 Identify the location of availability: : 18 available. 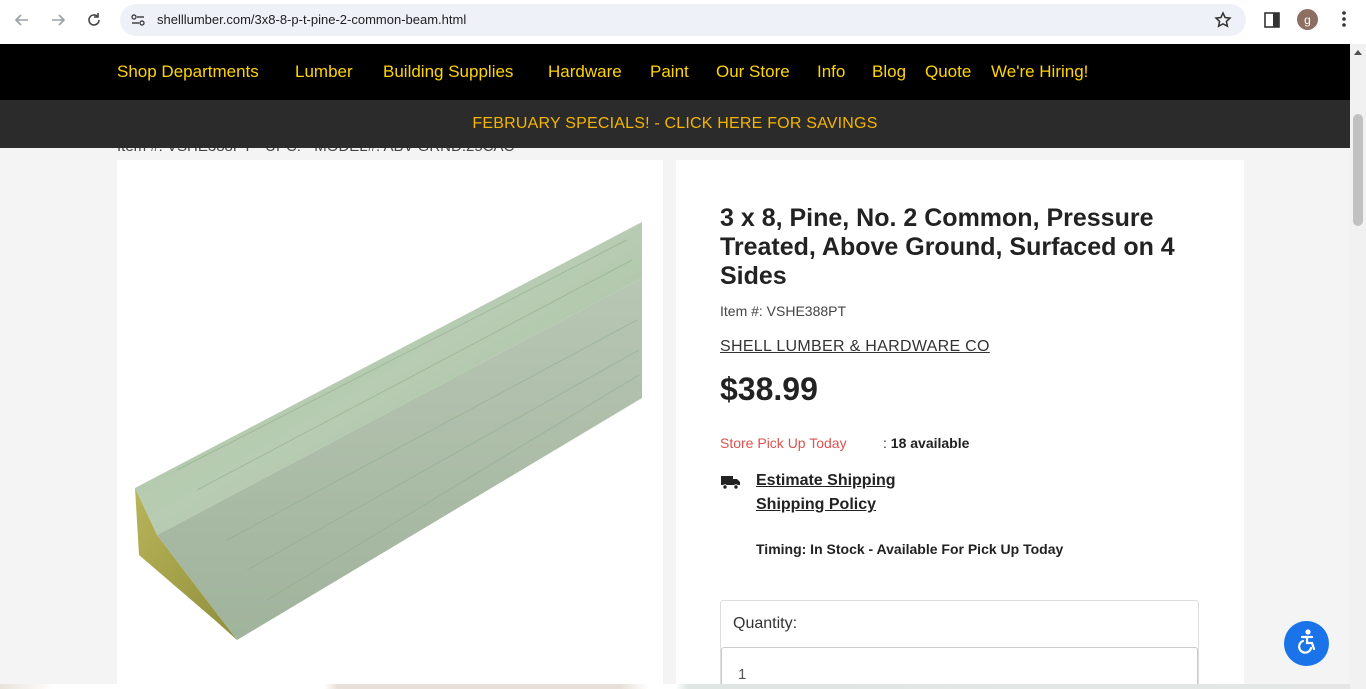
(926, 443).